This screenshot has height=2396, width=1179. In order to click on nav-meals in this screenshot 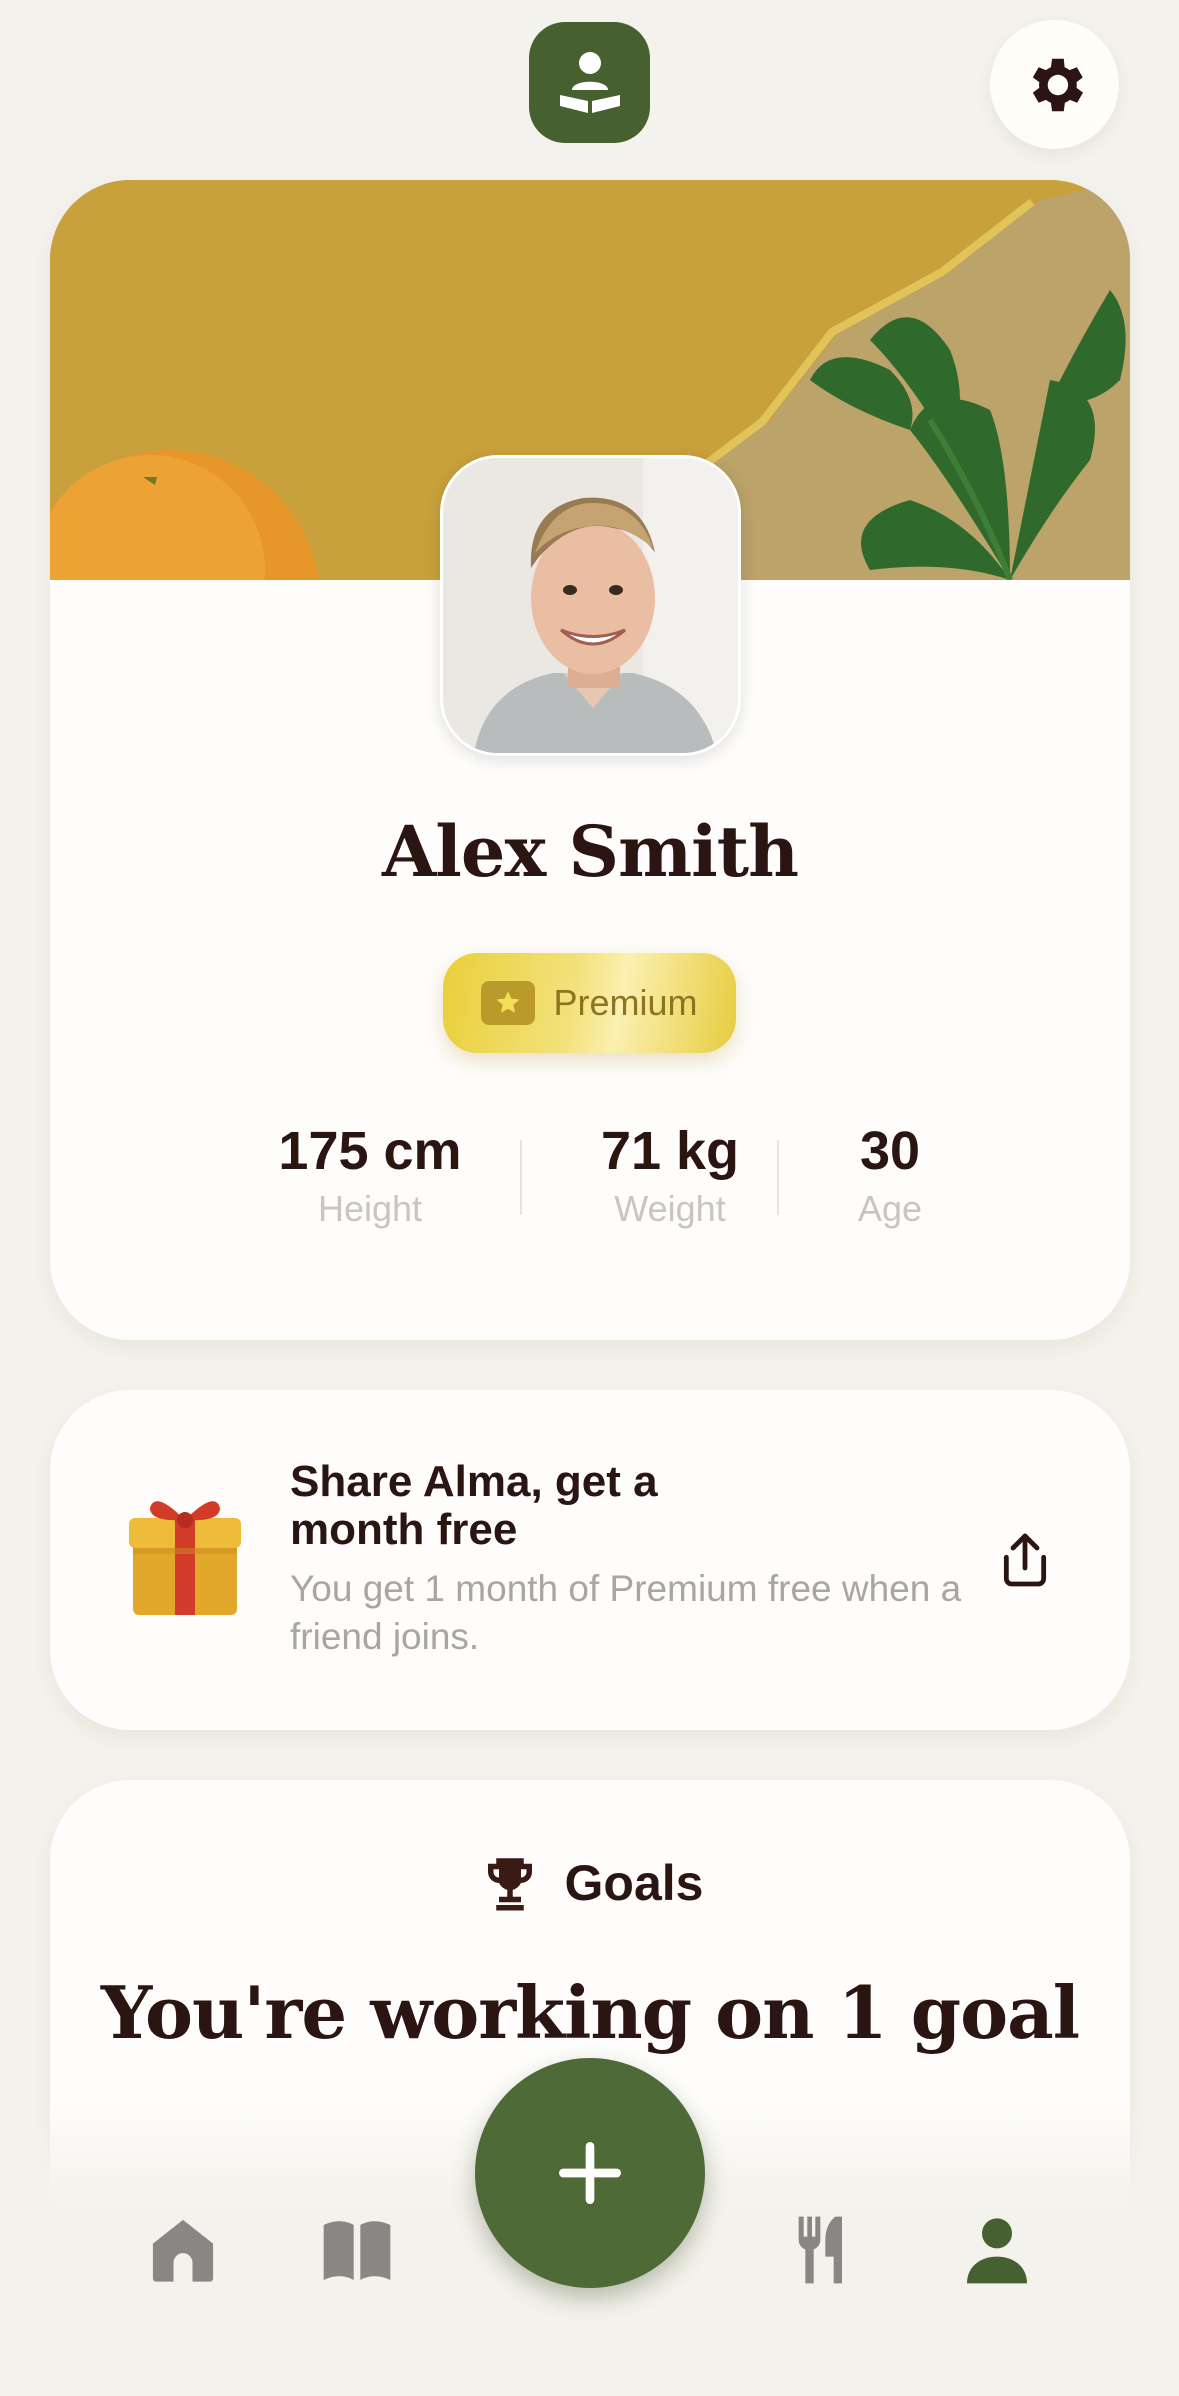, I will do `click(822, 2250)`.